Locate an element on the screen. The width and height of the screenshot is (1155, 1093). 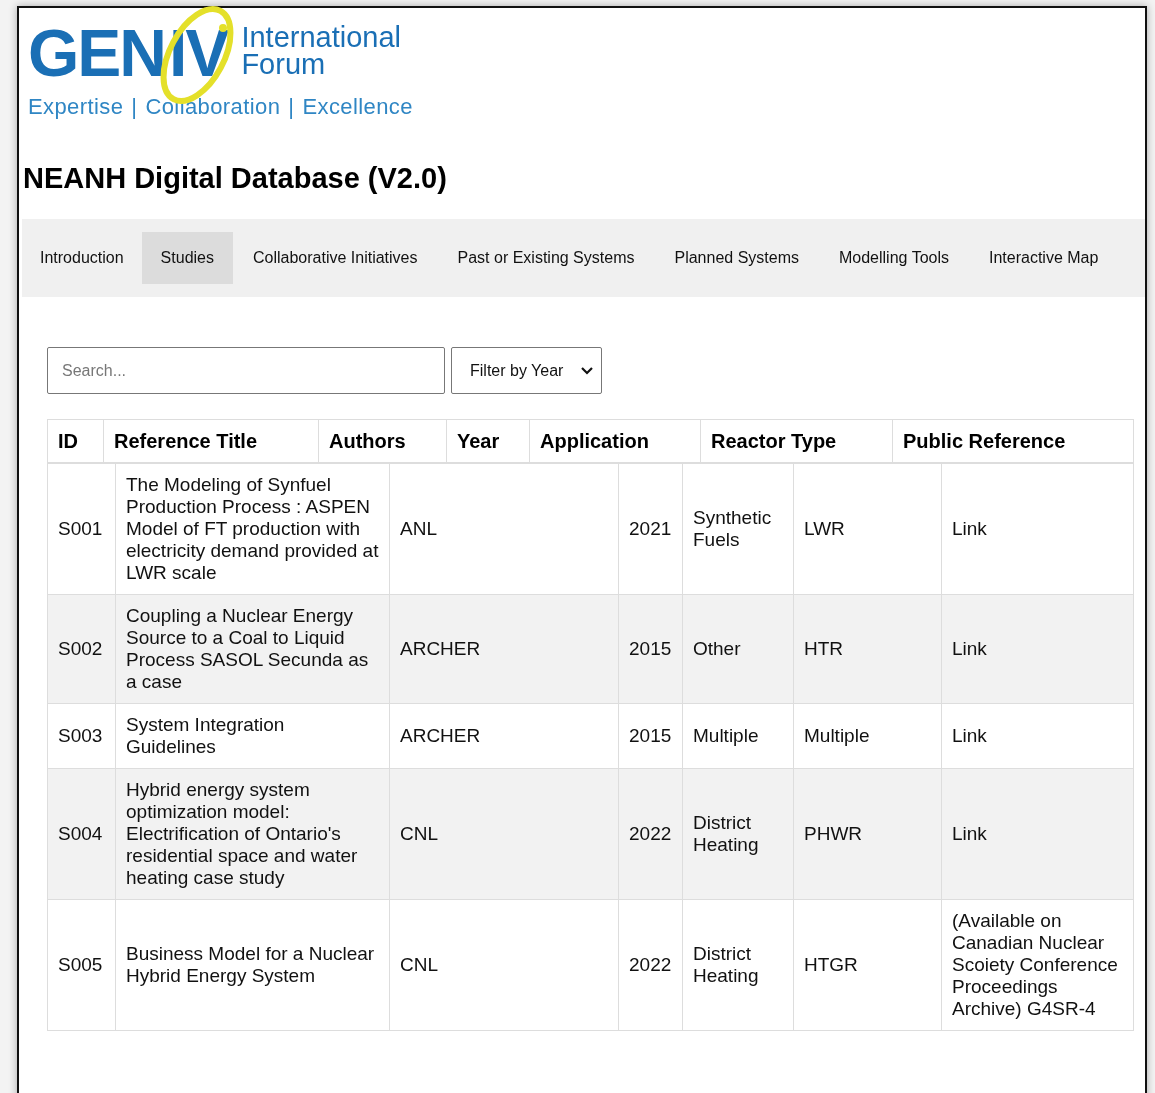
table-cell: S002 is located at coordinates (80, 649).